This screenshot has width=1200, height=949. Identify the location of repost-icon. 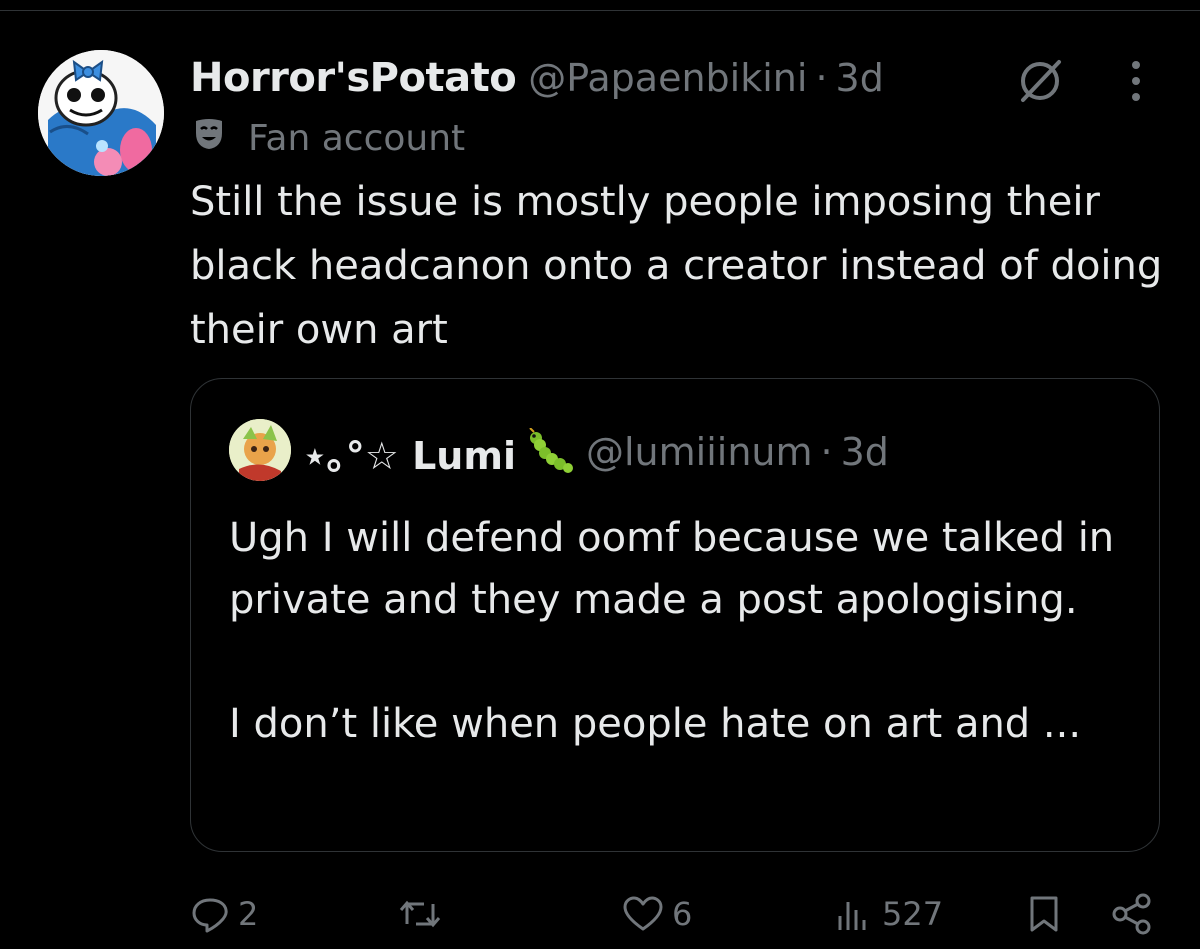
(420, 914).